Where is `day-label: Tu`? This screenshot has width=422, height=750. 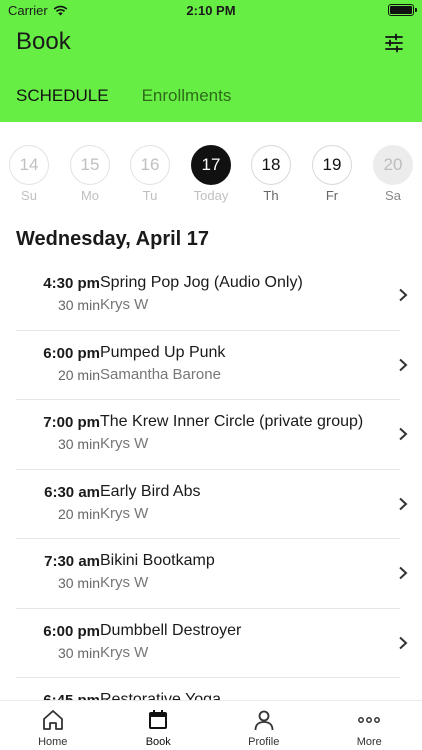 day-label: Tu is located at coordinates (150, 195).